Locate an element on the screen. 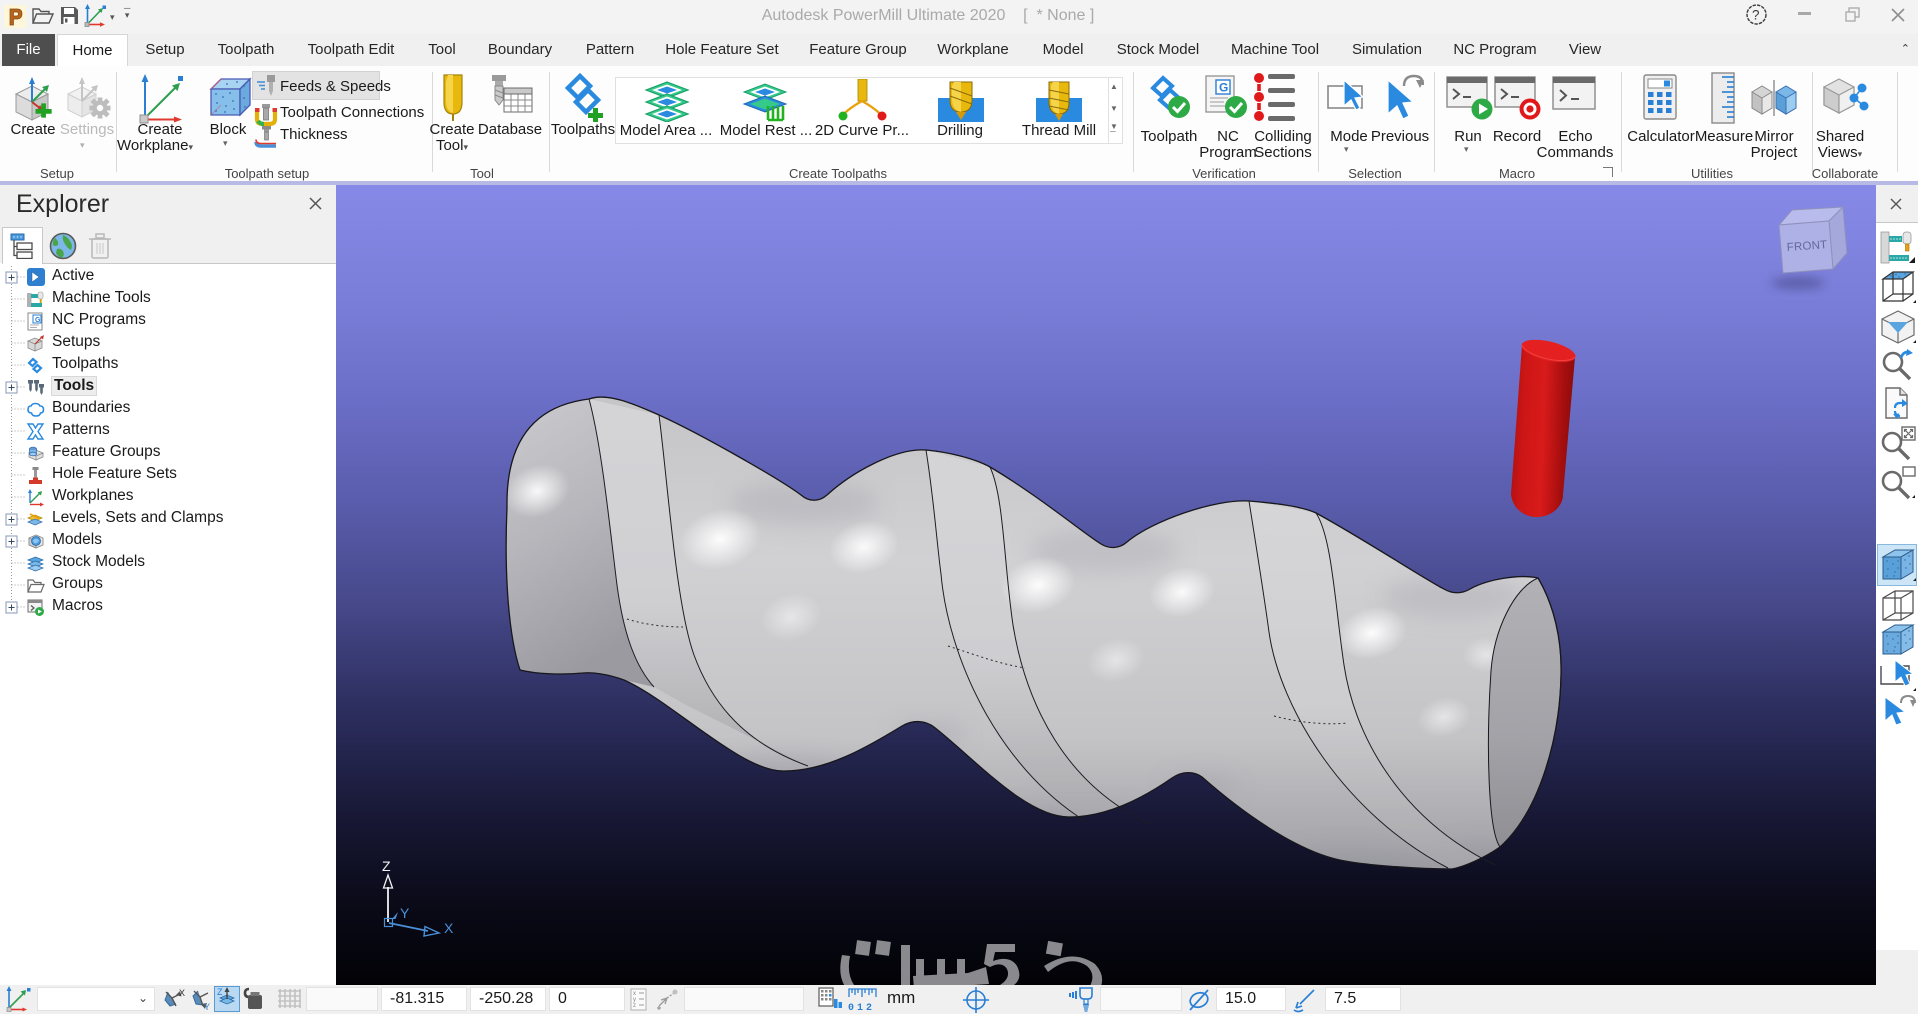 This screenshot has height=1014, width=1918. svg-text: 2 is located at coordinates (869, 1007).